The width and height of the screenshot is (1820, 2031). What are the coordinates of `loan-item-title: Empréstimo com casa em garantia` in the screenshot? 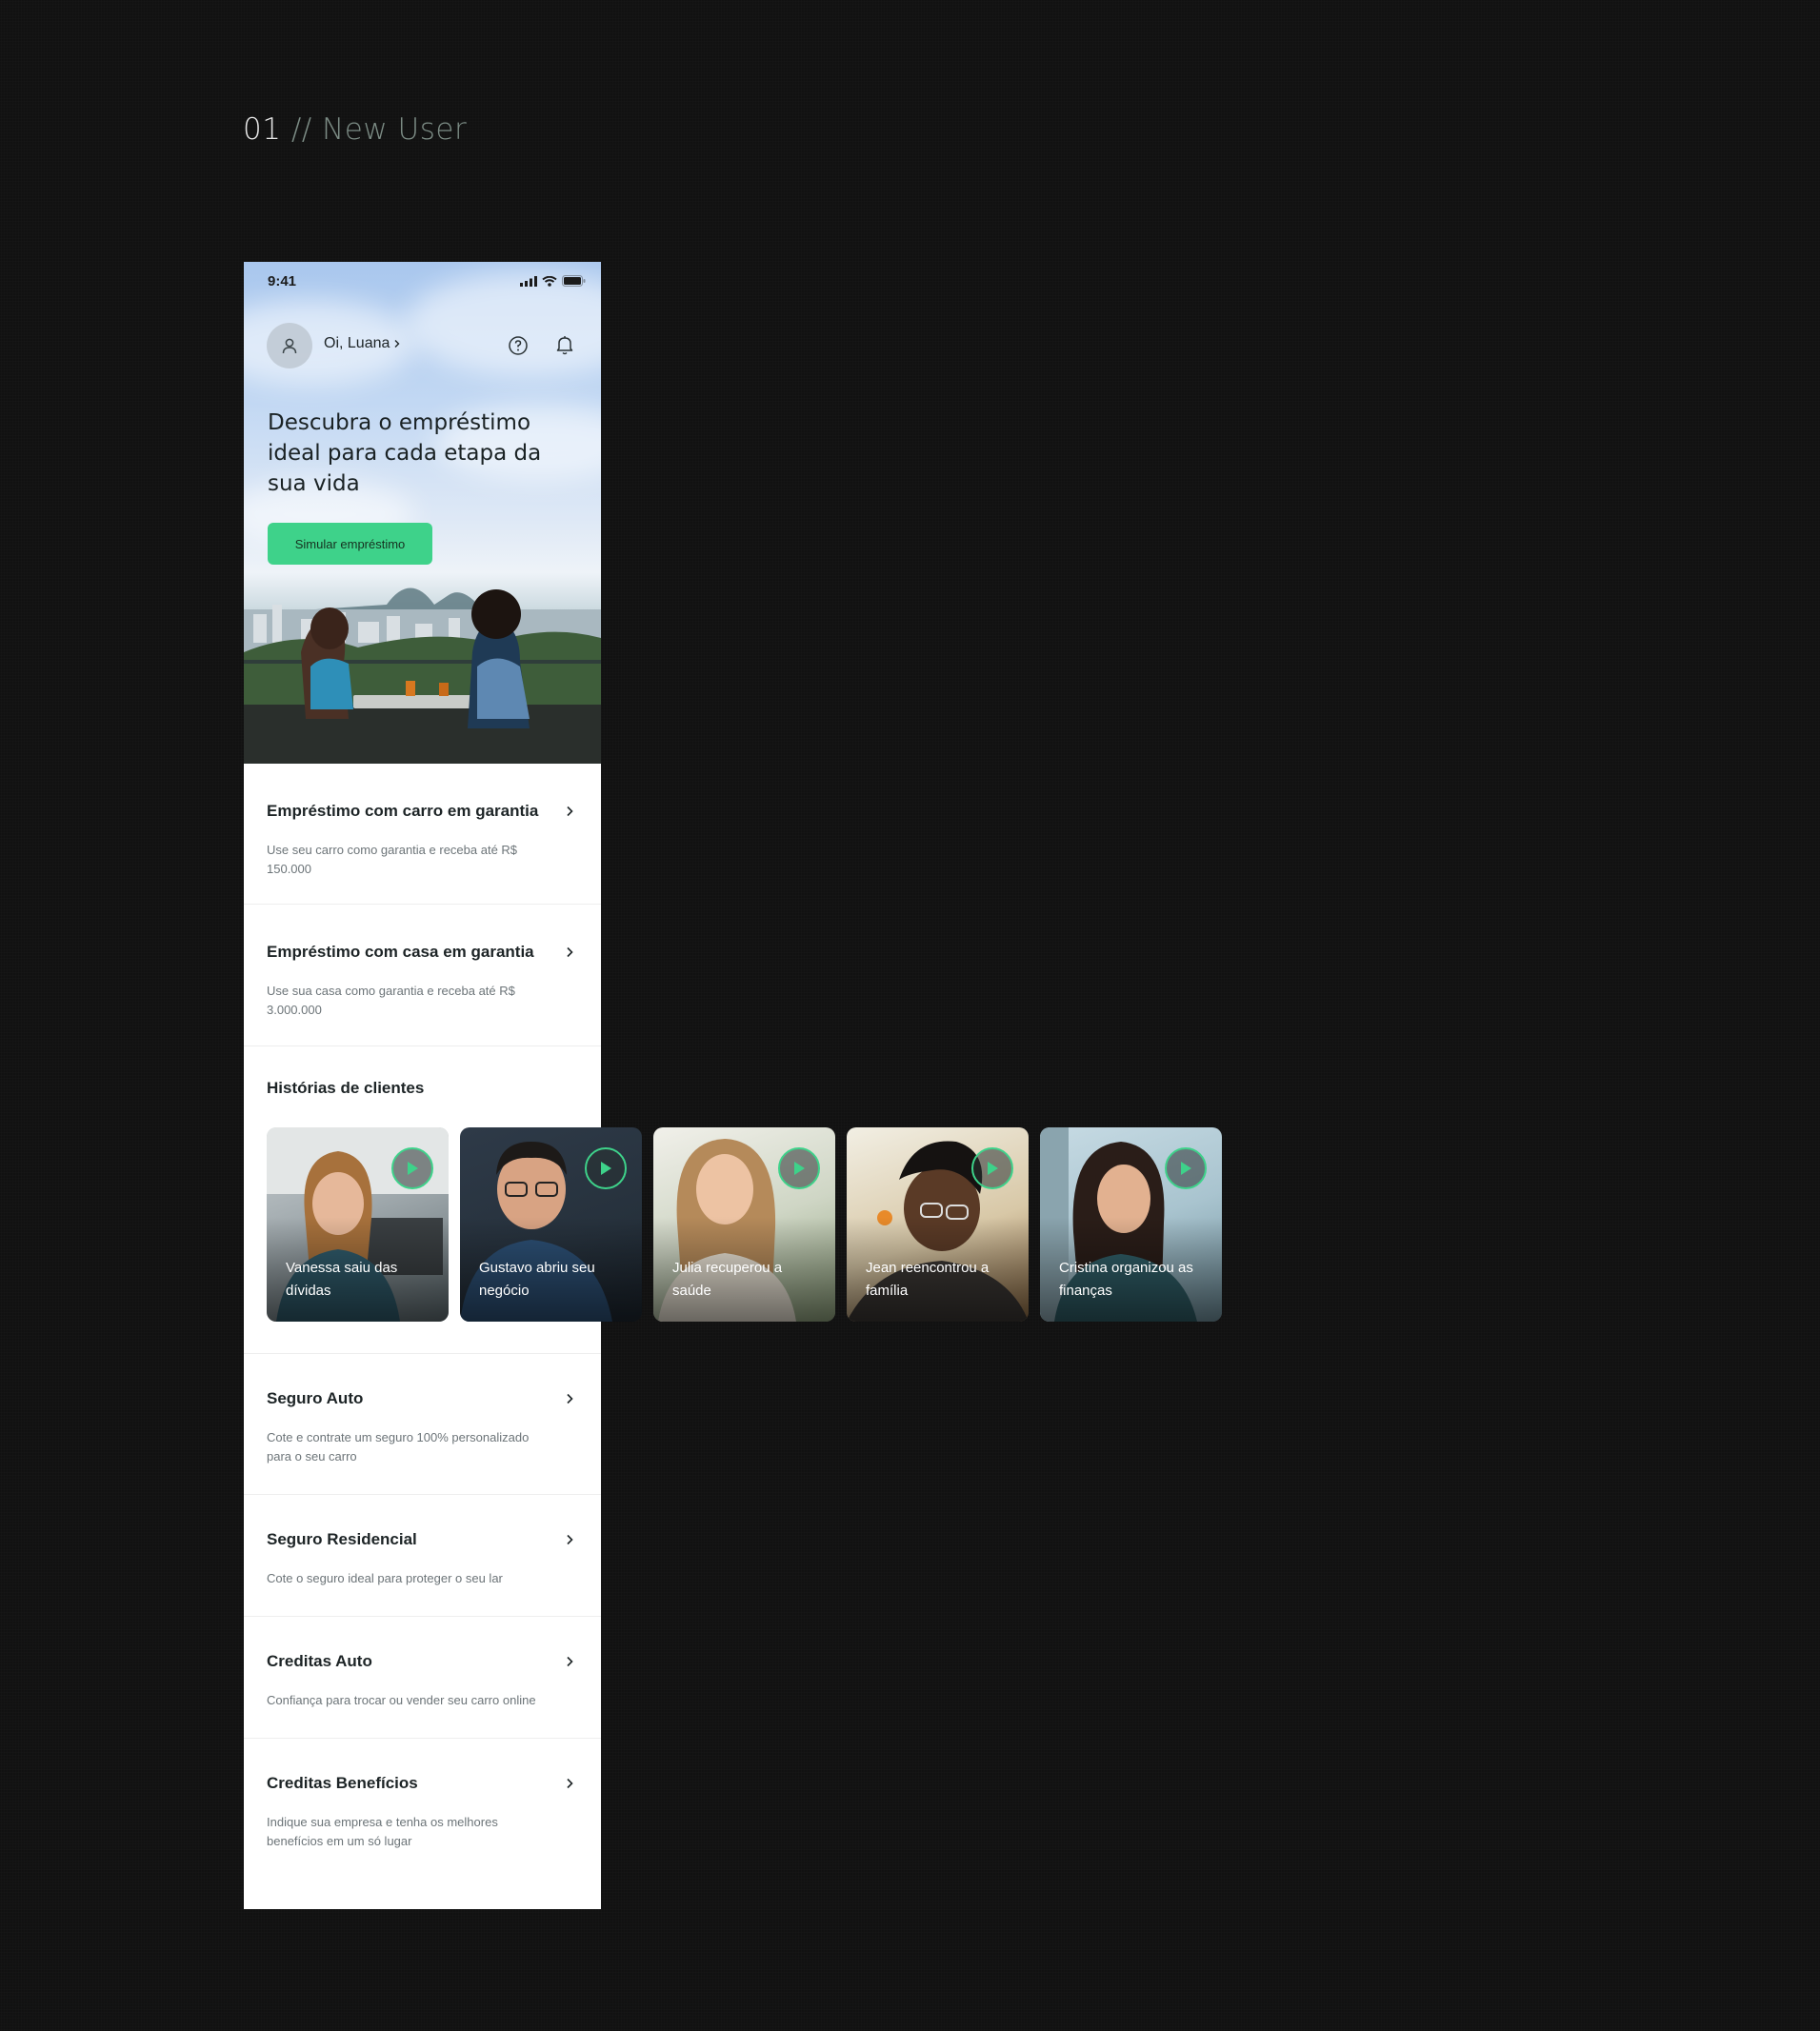 It's located at (400, 952).